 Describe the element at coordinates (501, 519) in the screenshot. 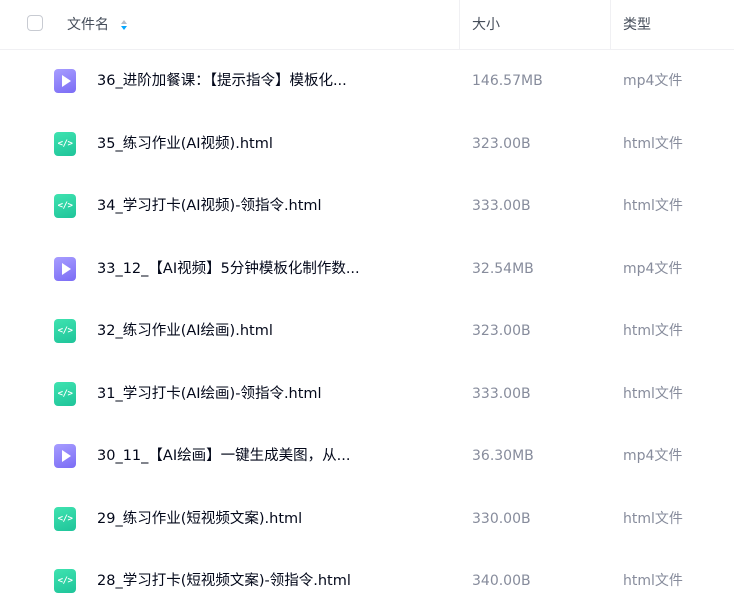

I see `file-size: 330.00B` at that location.